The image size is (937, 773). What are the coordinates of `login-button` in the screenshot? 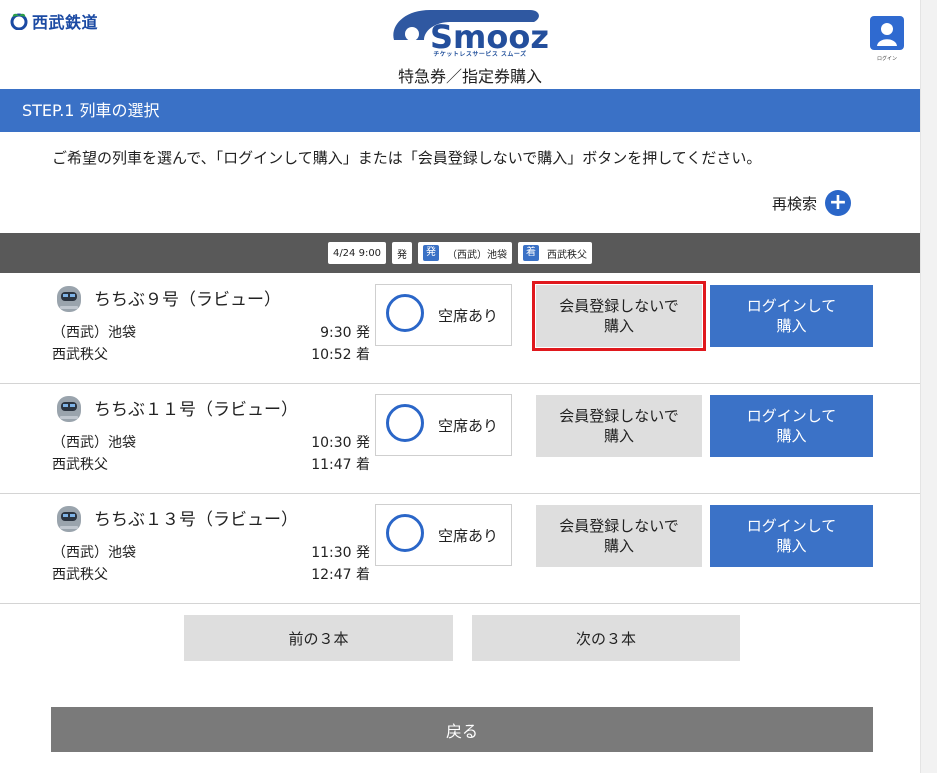 It's located at (887, 33).